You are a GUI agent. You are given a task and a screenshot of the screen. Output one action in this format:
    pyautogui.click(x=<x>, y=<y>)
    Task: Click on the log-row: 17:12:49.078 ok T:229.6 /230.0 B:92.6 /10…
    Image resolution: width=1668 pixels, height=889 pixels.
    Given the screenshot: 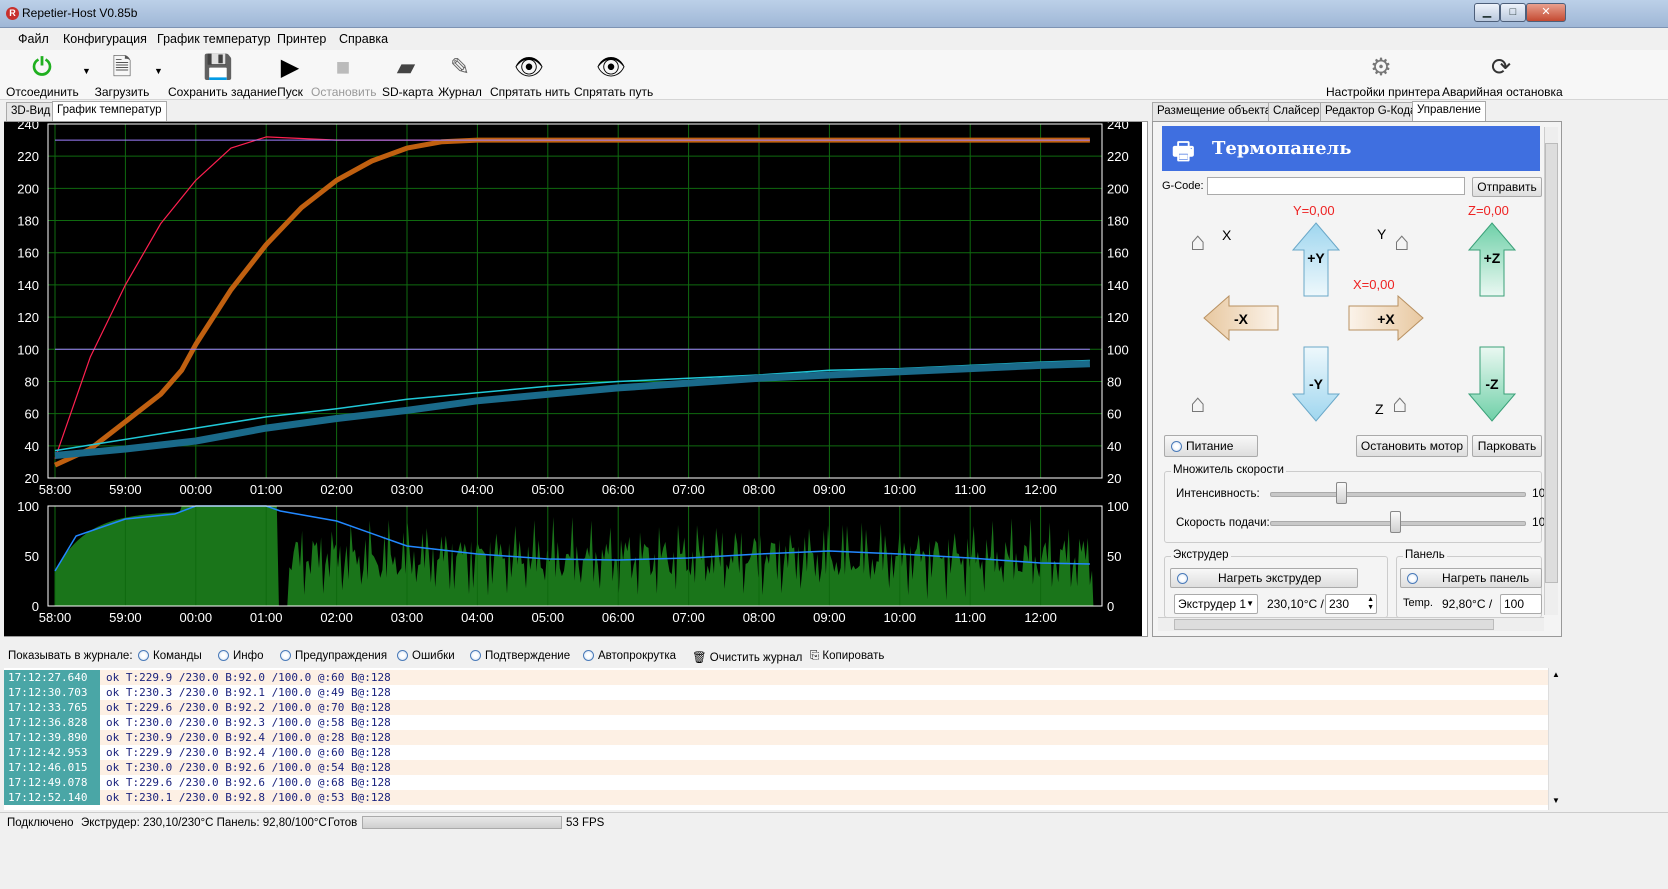 What is the action you would take?
    pyautogui.click(x=776, y=782)
    